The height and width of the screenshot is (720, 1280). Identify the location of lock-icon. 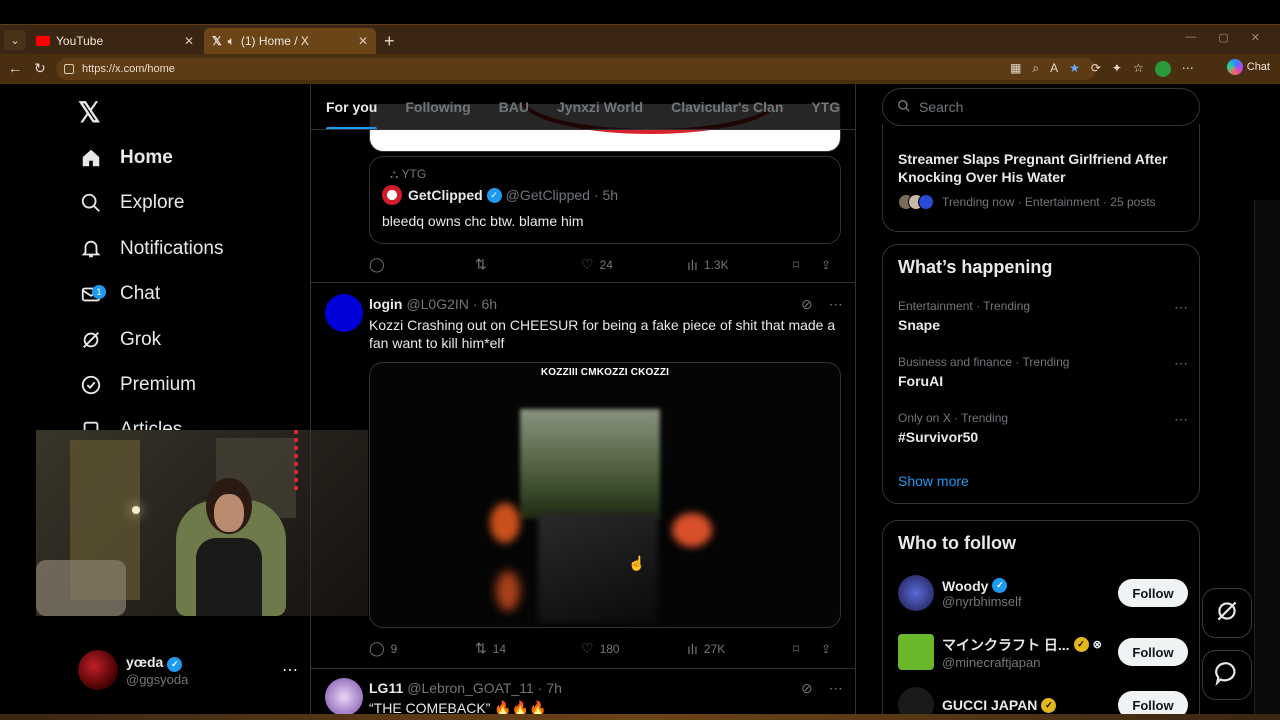
(69, 69).